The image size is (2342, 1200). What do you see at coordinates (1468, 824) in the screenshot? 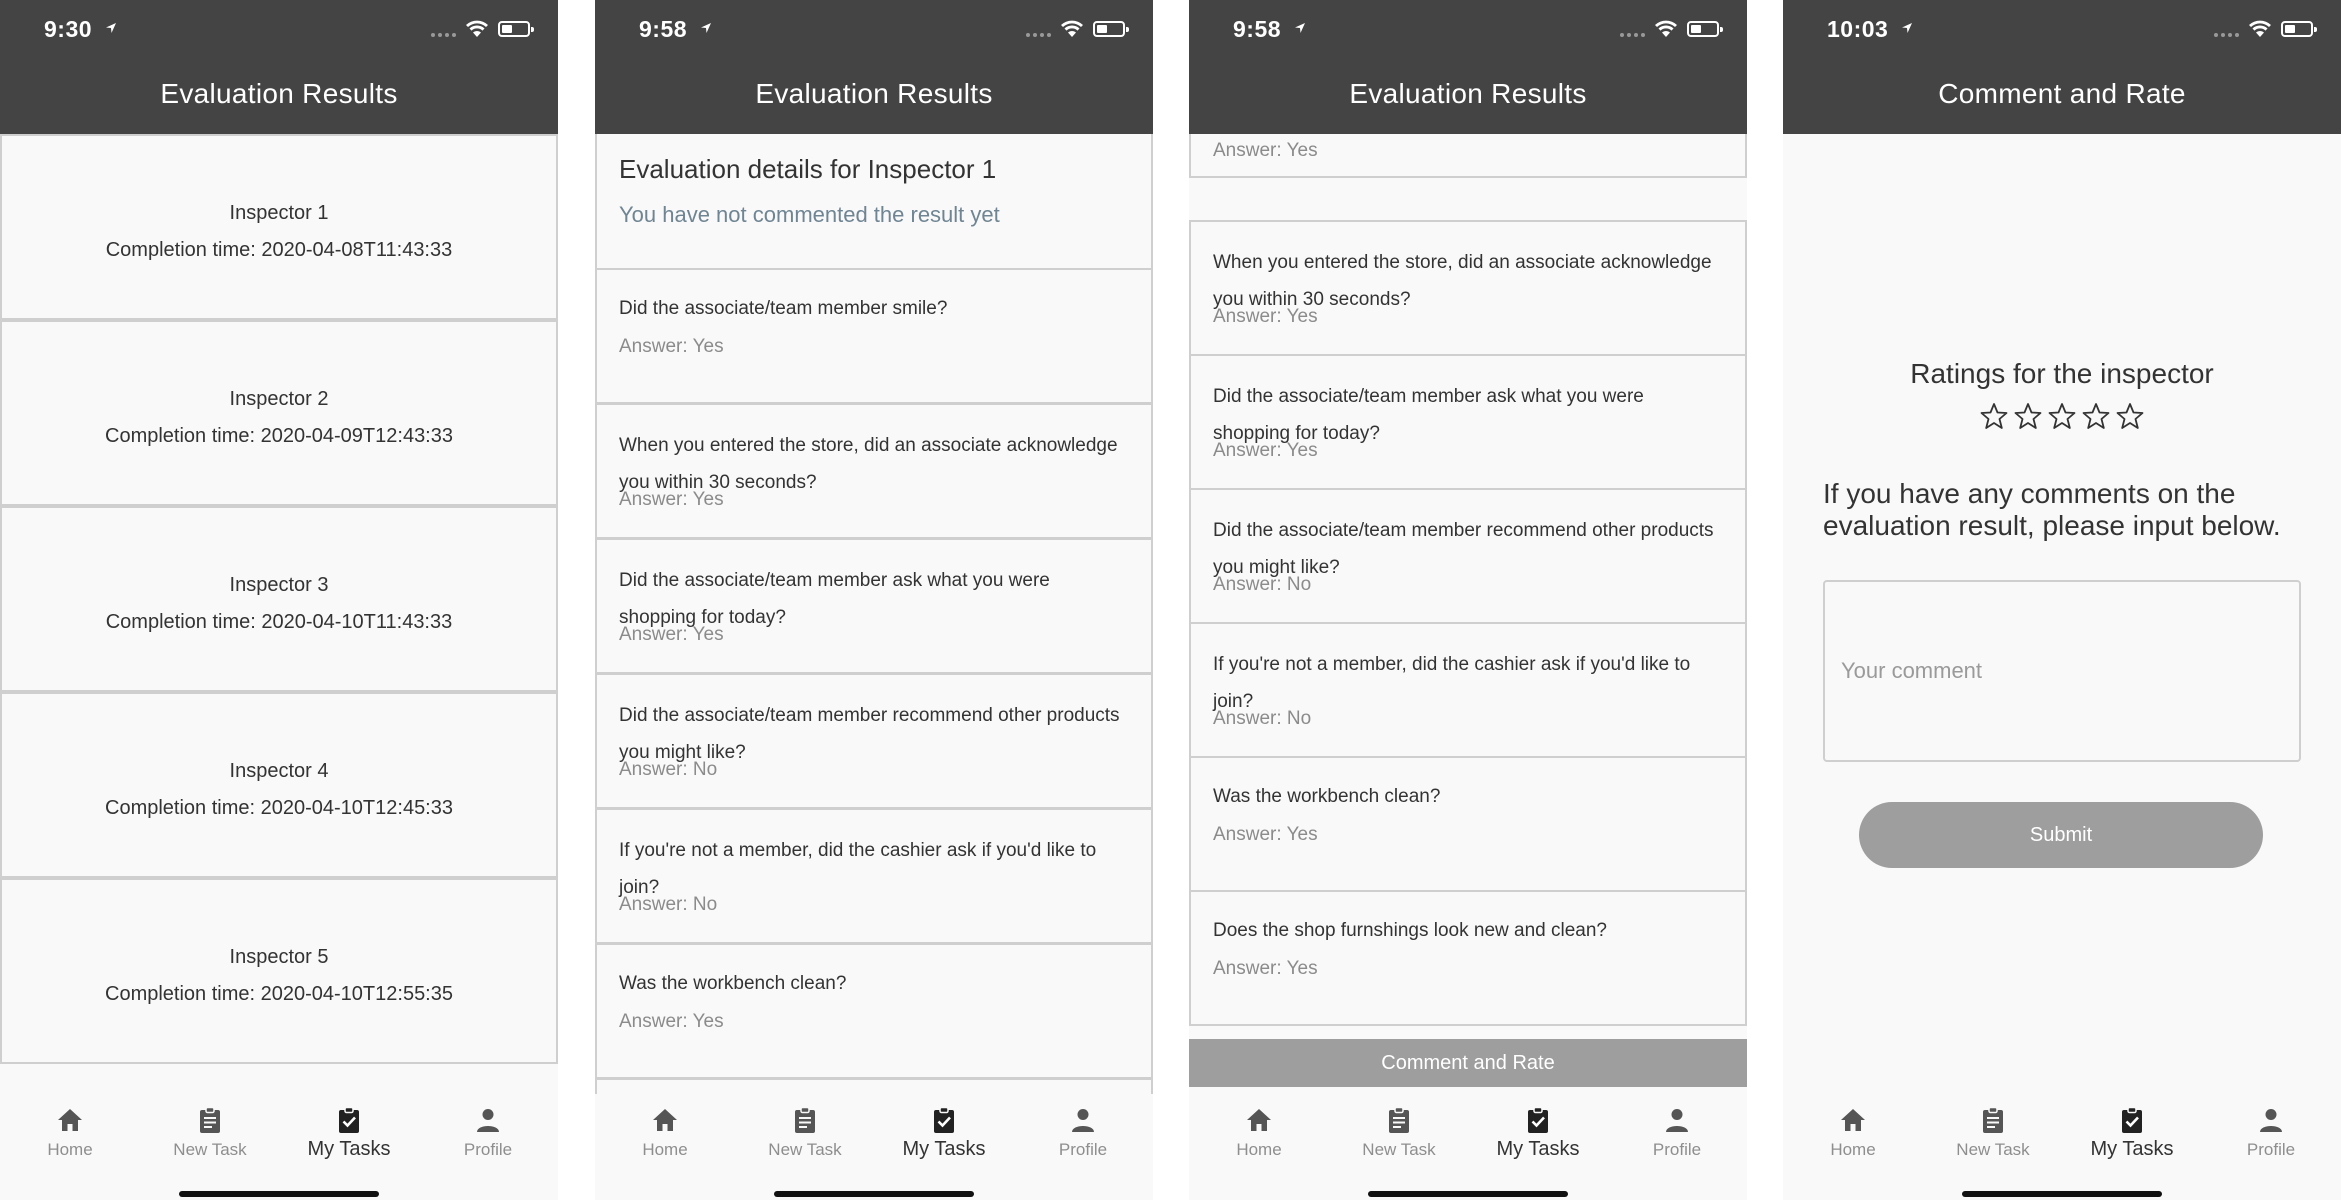
I see `question-card: Was the workbench clean? Answer: Yes` at bounding box center [1468, 824].